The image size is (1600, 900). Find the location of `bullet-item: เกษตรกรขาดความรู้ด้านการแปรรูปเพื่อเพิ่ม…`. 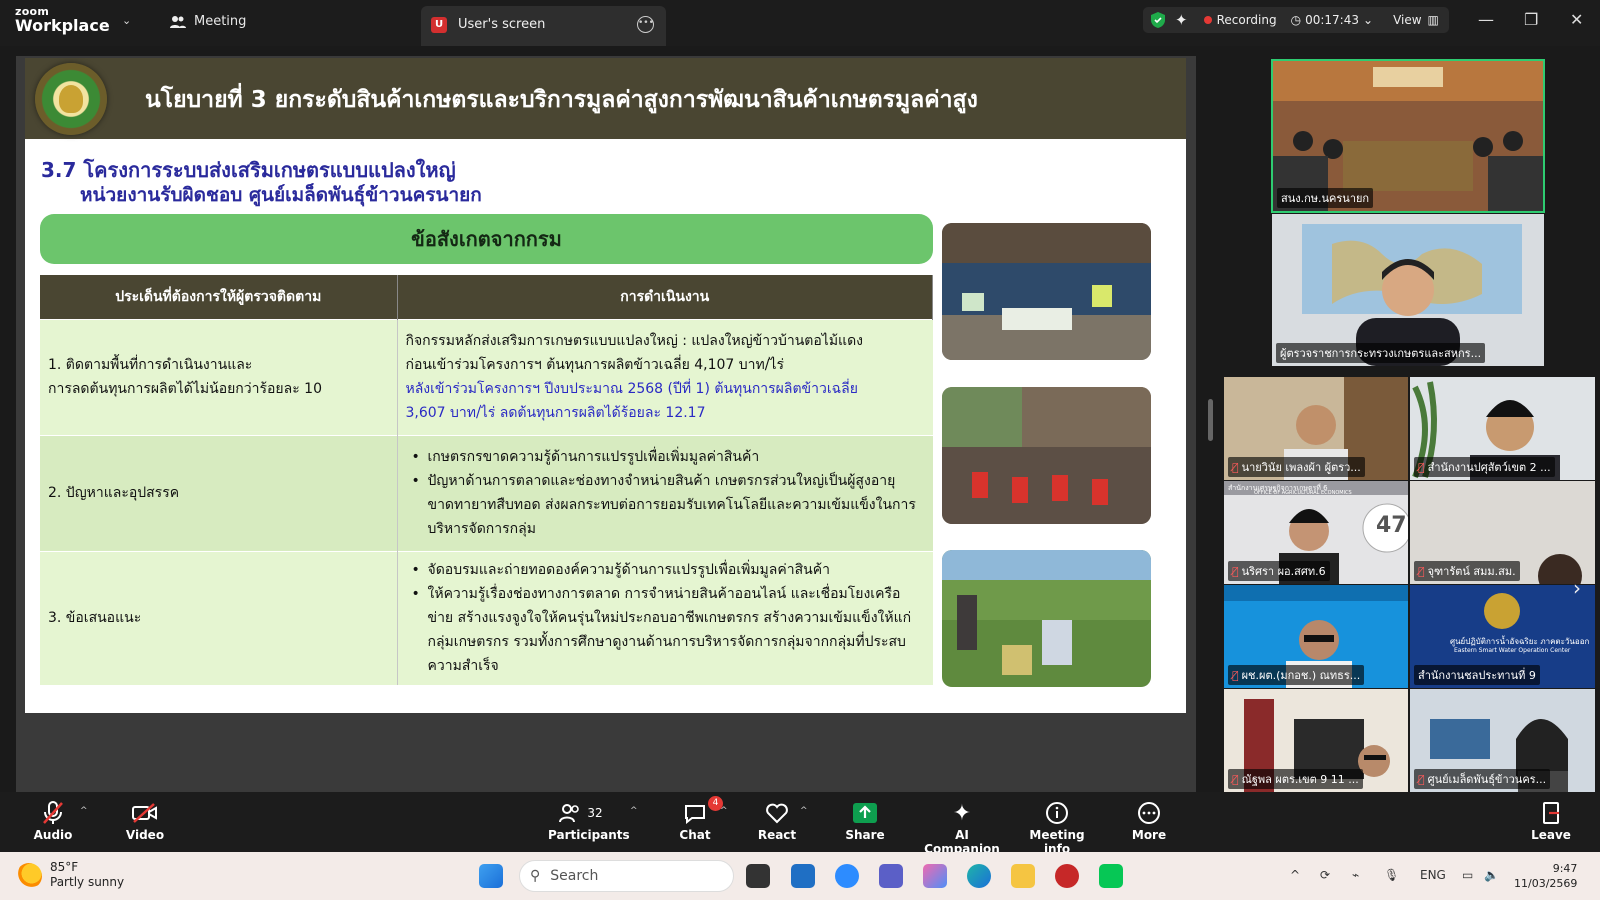

bullet-item: เกษตรกรขาดความรู้ด้านการแปรรูปเพื่อเพิ่ม… is located at coordinates (668, 457).